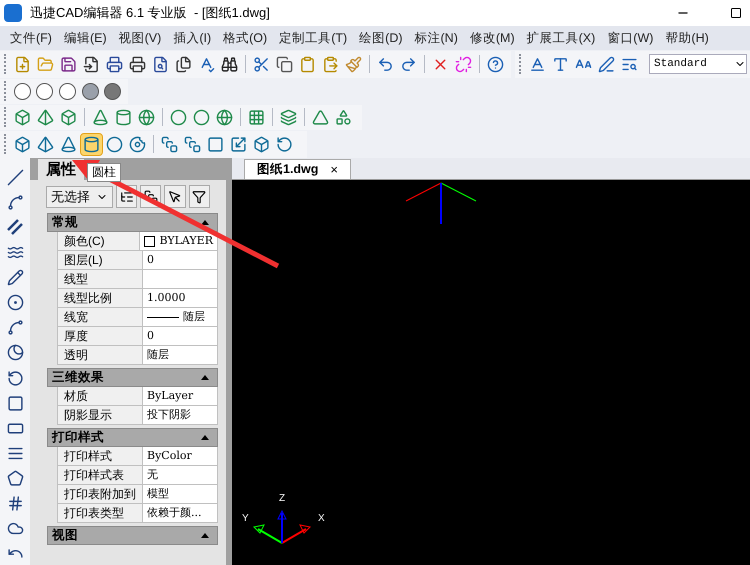  Describe the element at coordinates (492, 38) in the screenshot. I see `menu-item: 修改(M)` at that location.